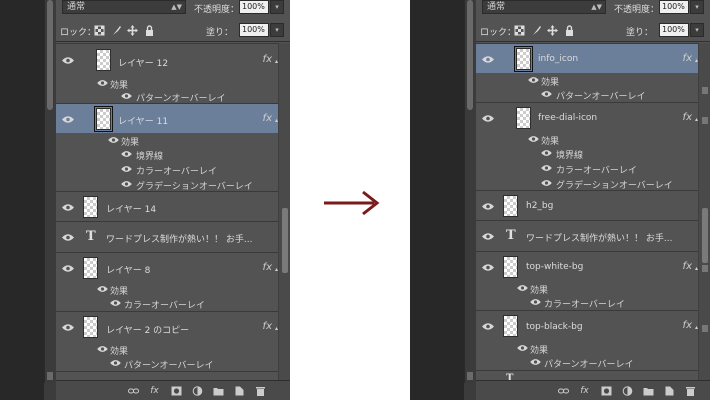  I want to click on adjustment-layer-icon, so click(197, 391).